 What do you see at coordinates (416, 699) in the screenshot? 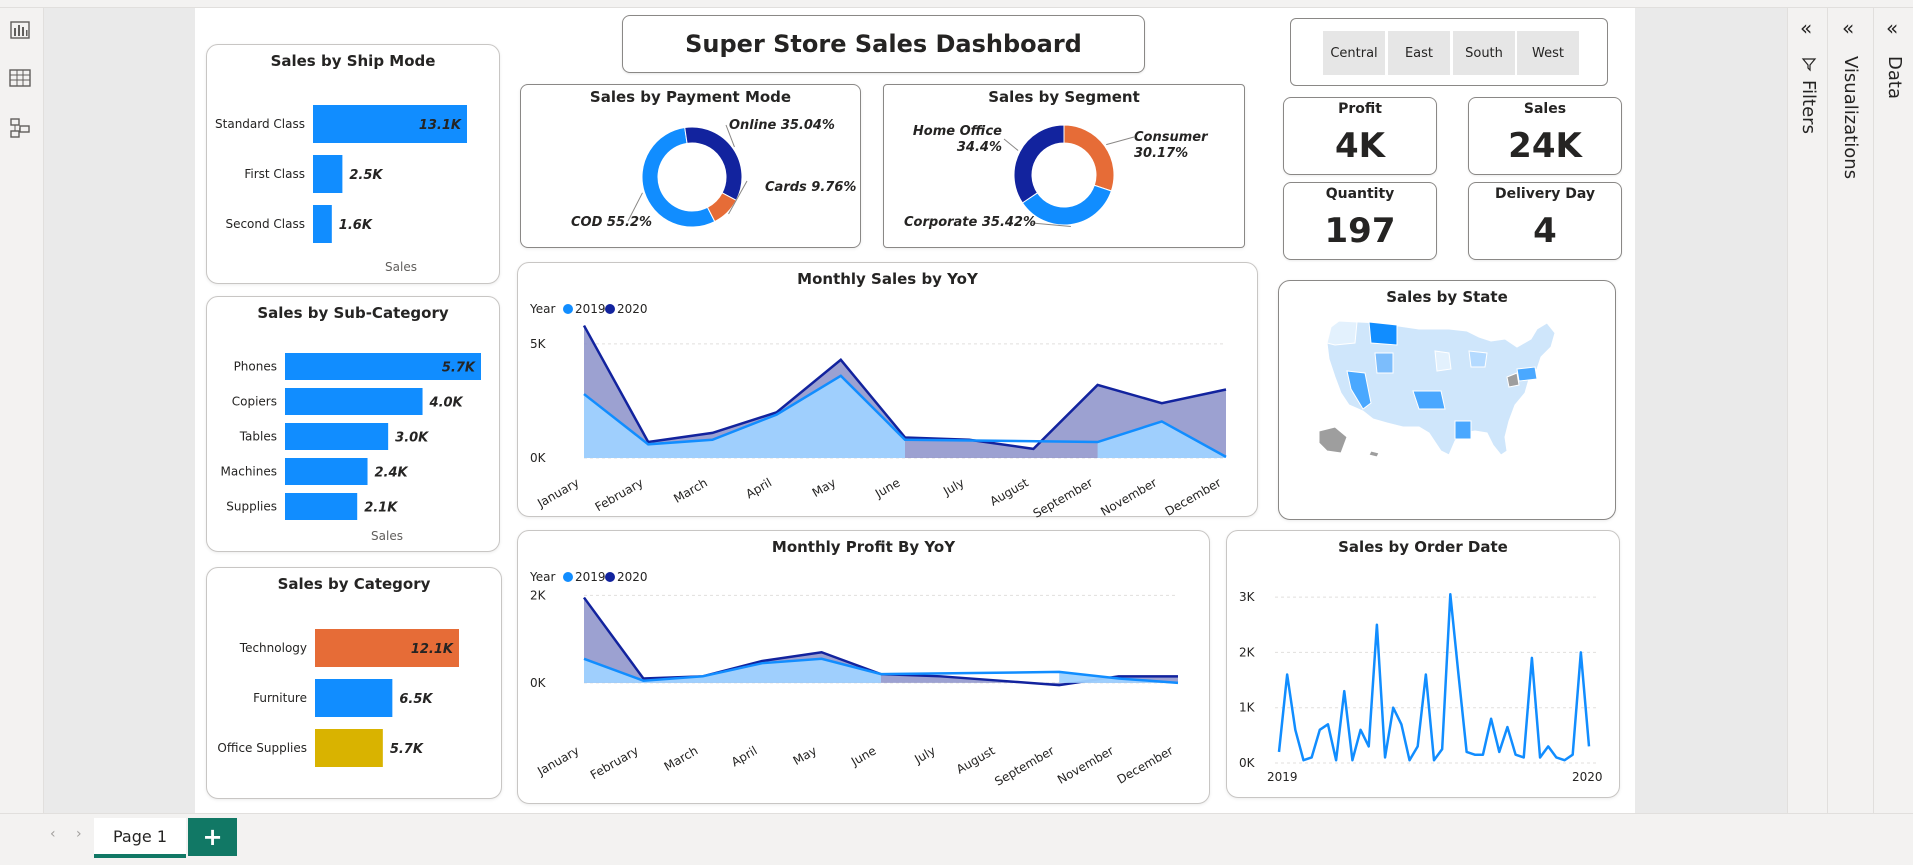
I see `bar-data-label: 6.5K` at bounding box center [416, 699].